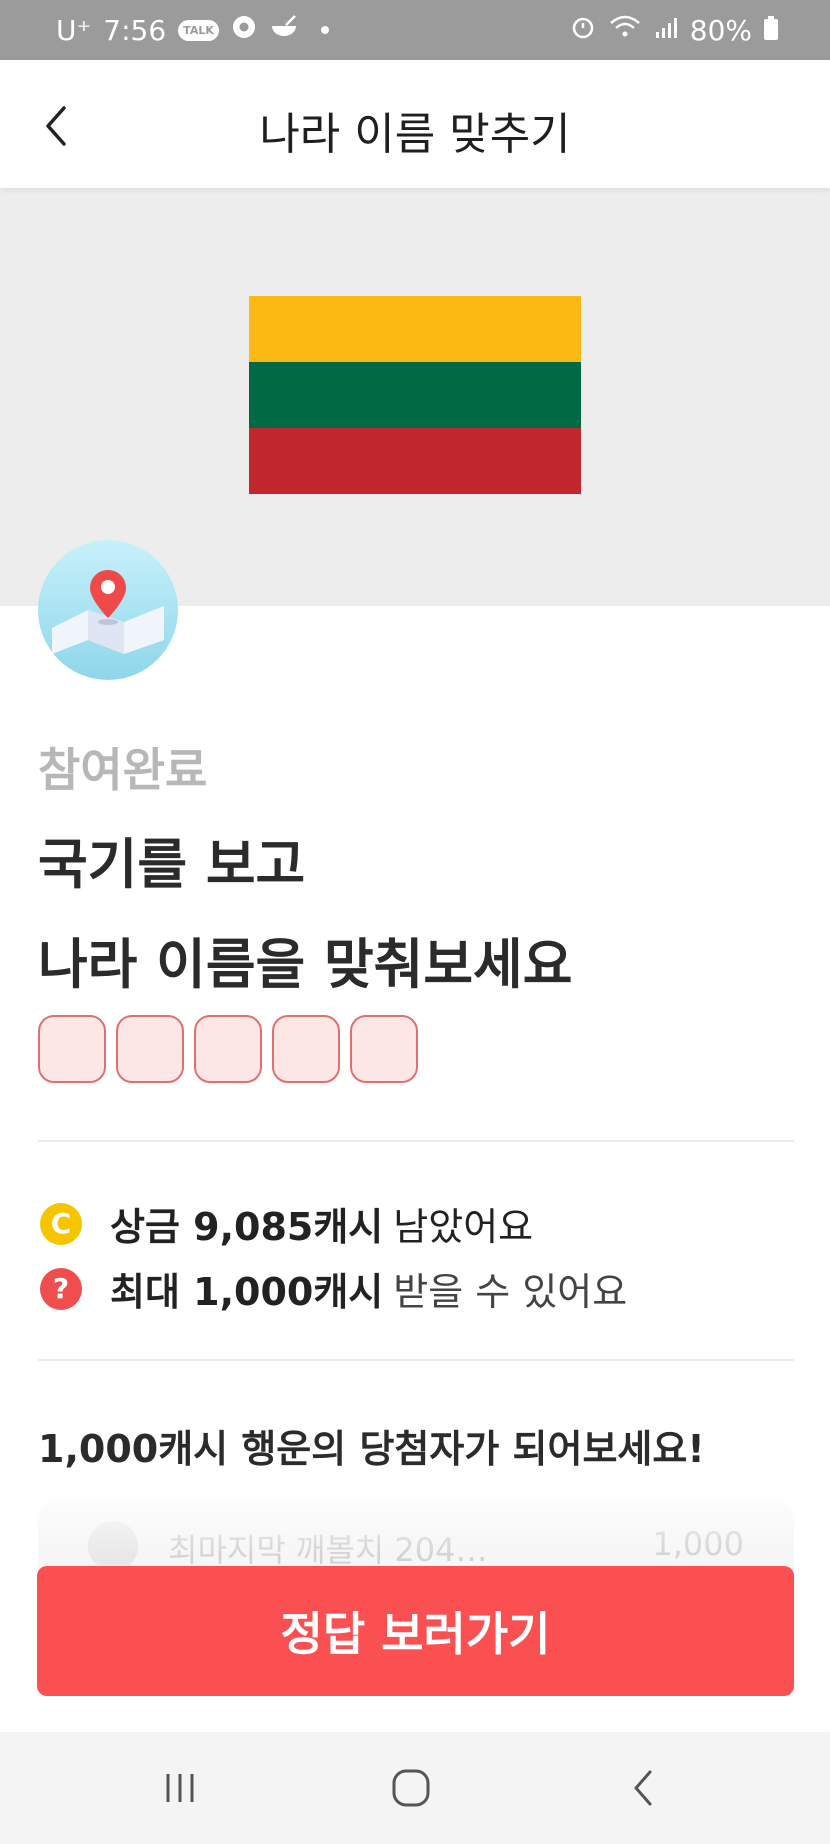 This screenshot has width=830, height=1844. I want to click on flag-stripe-top, so click(415, 329).